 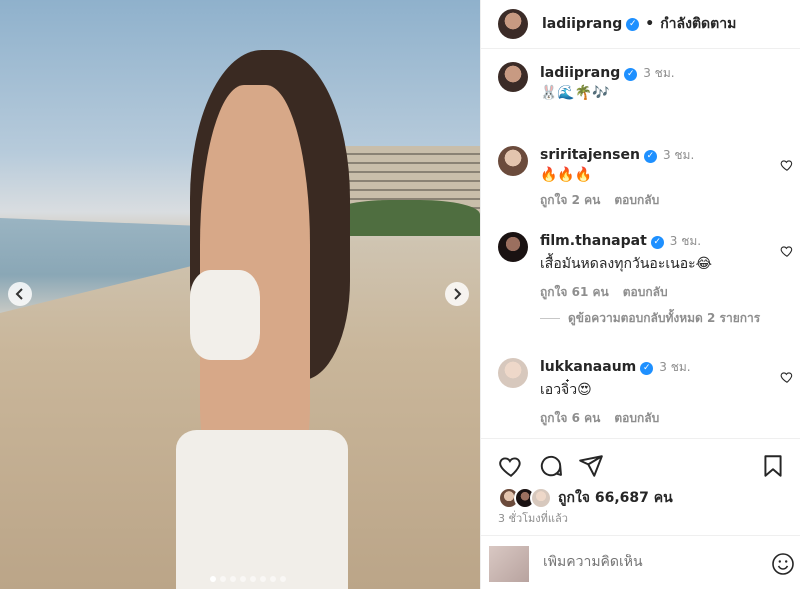 I want to click on comment-meta: ถูกใจ 2 คน ตอบกลับ, so click(x=655, y=200).